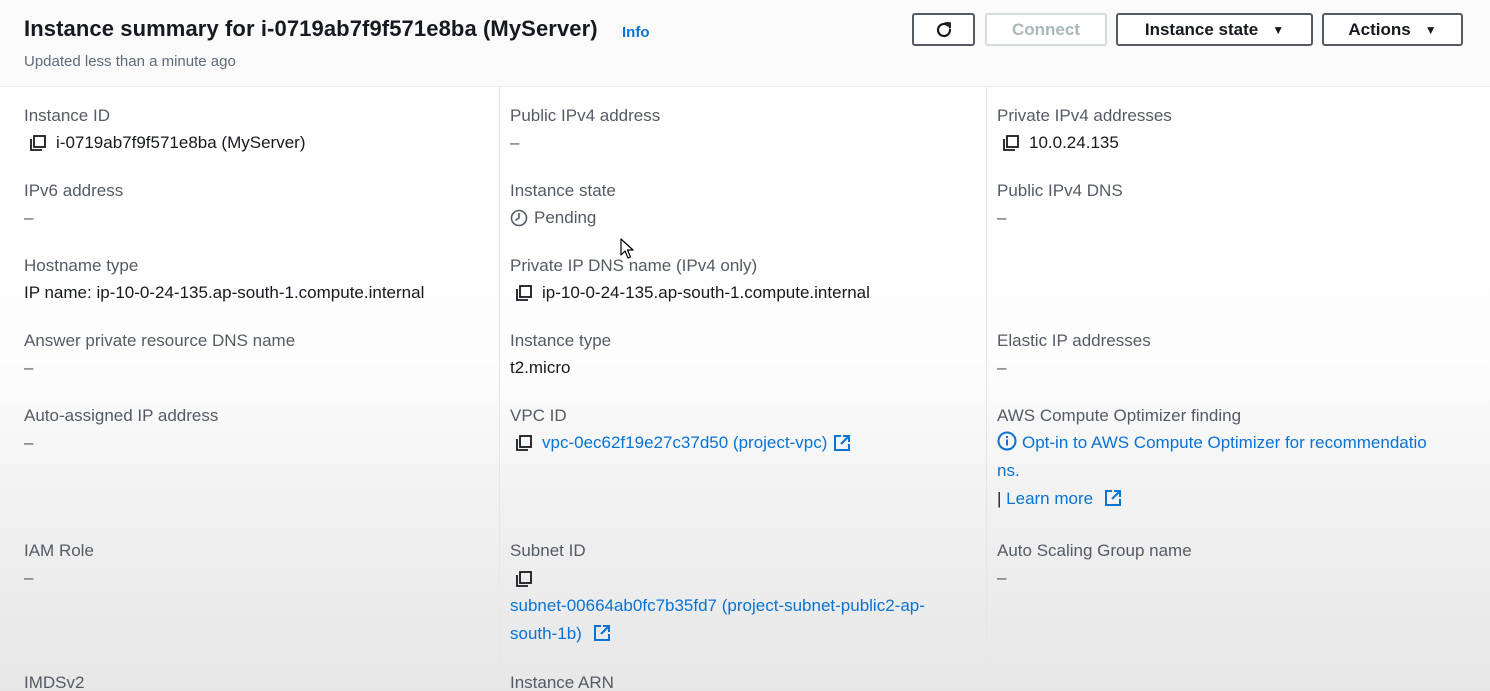 This screenshot has height=691, width=1490. I want to click on actions-label: Actions, so click(1379, 29).